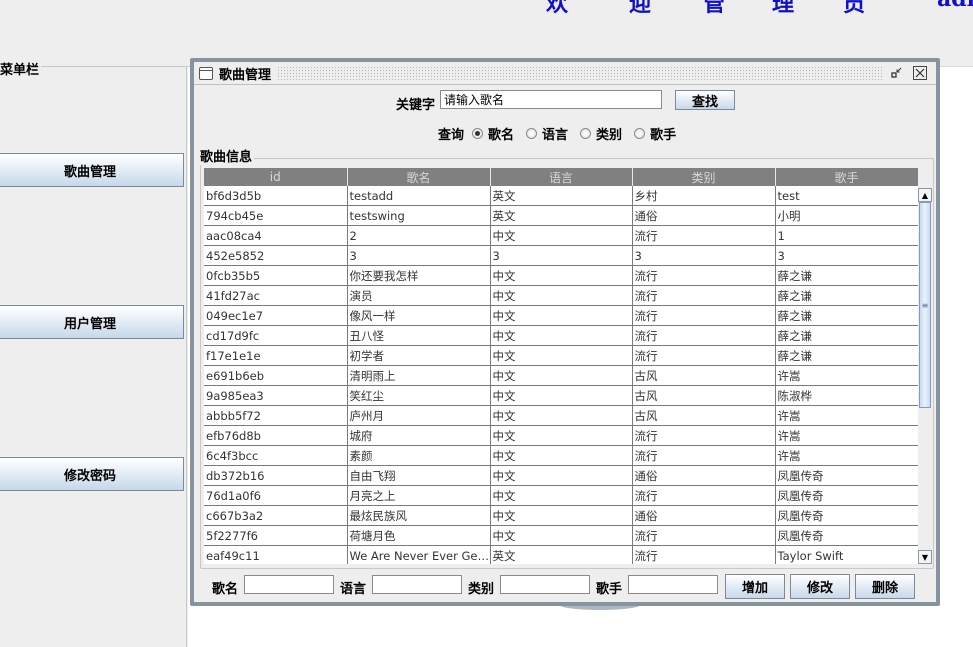  I want to click on table-row: cd17d9fc 丑八怪 中文 流行 薛之谦, so click(561, 335).